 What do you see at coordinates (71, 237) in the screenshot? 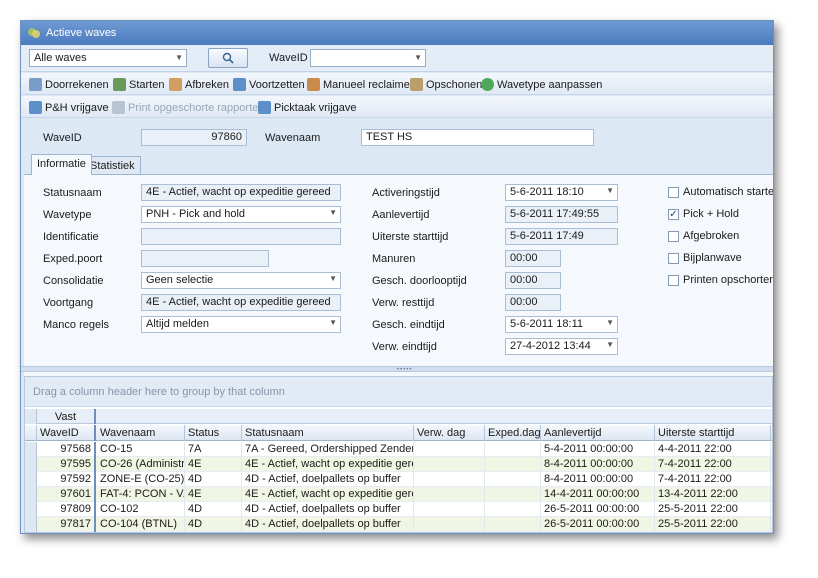
I see `identificatie-label: Identificatie` at bounding box center [71, 237].